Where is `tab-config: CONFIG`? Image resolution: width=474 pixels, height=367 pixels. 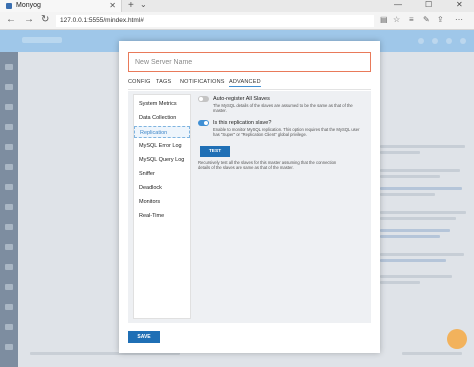
tab-config: CONFIG is located at coordinates (139, 82).